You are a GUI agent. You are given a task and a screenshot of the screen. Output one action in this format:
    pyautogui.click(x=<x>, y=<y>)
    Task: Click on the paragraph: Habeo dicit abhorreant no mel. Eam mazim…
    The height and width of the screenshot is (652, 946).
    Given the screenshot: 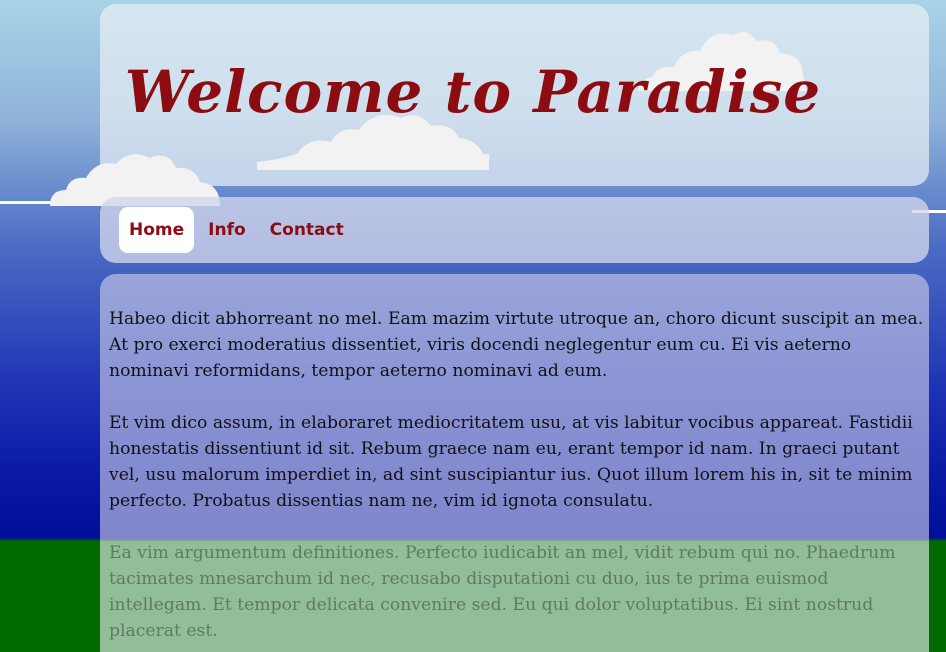 What is the action you would take?
    pyautogui.click(x=516, y=345)
    